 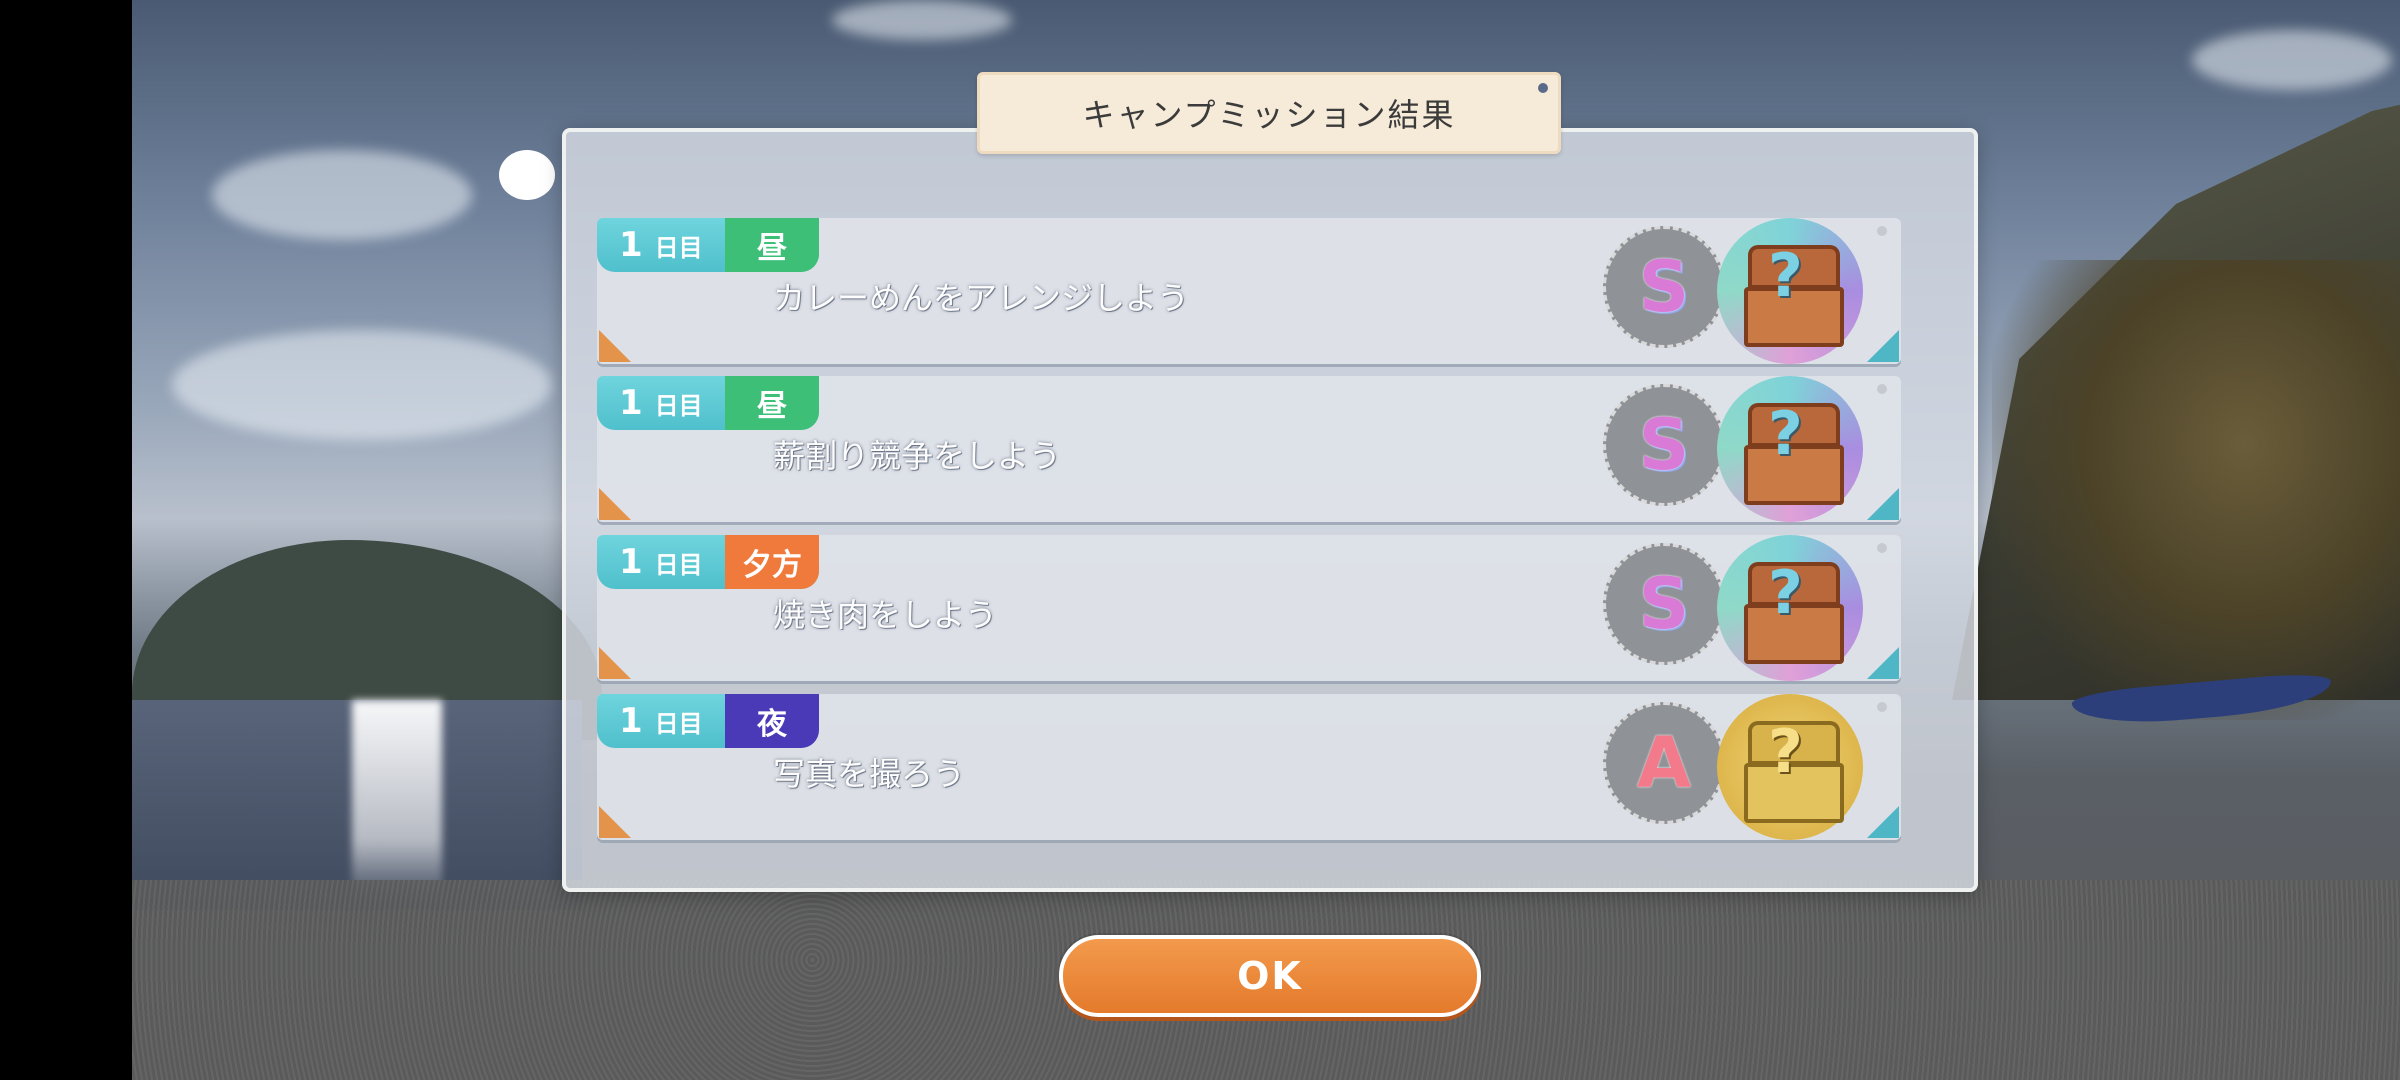 What do you see at coordinates (772, 721) in the screenshot?
I see `time-of-day-tag: 夜` at bounding box center [772, 721].